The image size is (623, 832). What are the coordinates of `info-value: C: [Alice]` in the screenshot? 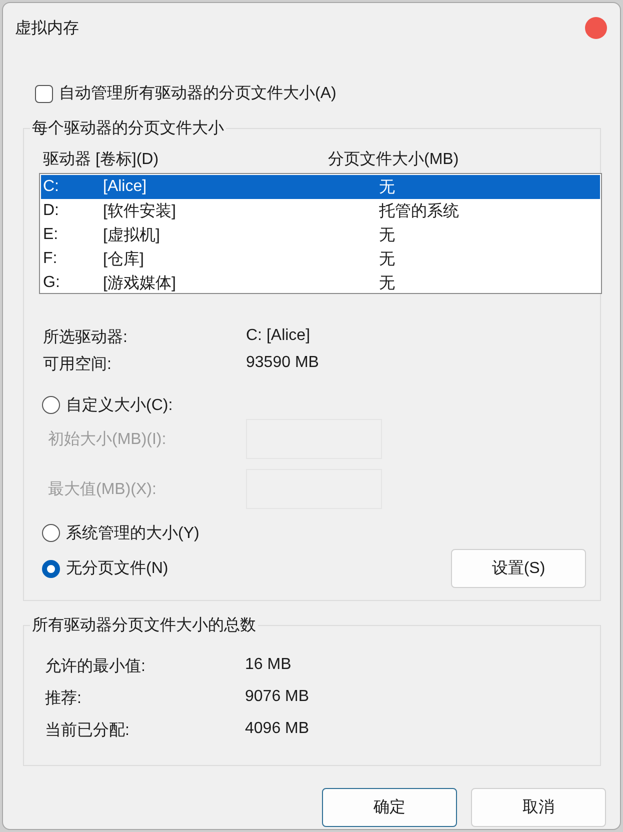 It's located at (279, 336).